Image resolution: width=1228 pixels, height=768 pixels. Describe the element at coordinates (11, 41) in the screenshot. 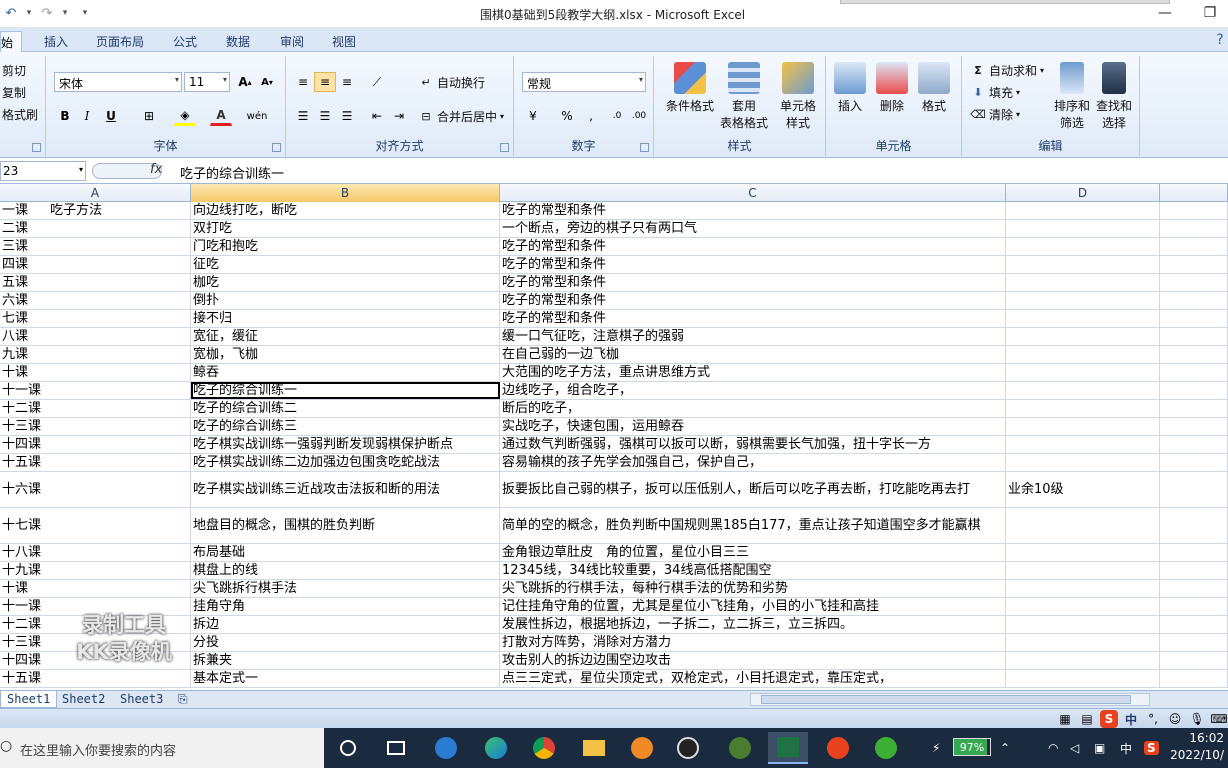

I see `tab-home: 始` at that location.